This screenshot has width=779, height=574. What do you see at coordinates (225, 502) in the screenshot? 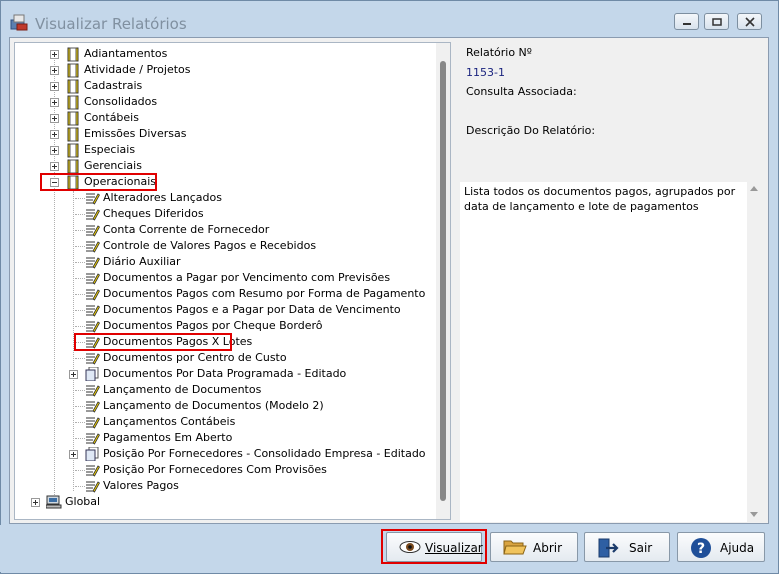
I see `tree-item-global: Global` at bounding box center [225, 502].